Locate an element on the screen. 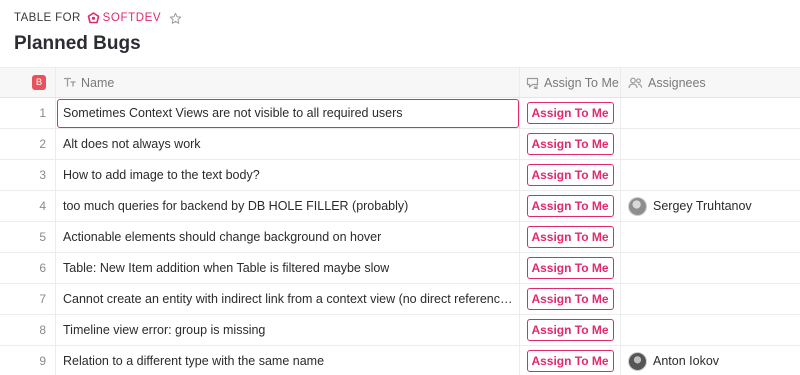 The height and width of the screenshot is (375, 800). assignee-name: Anton Iokov is located at coordinates (686, 361).